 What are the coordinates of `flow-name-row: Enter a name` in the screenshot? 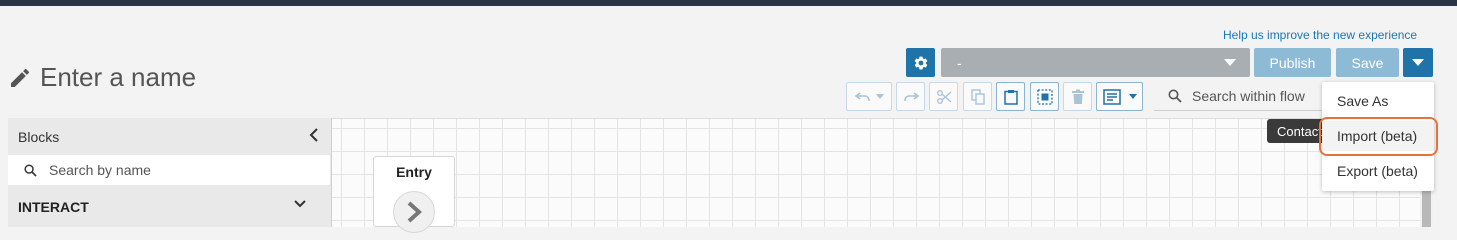 It's located at (102, 77).